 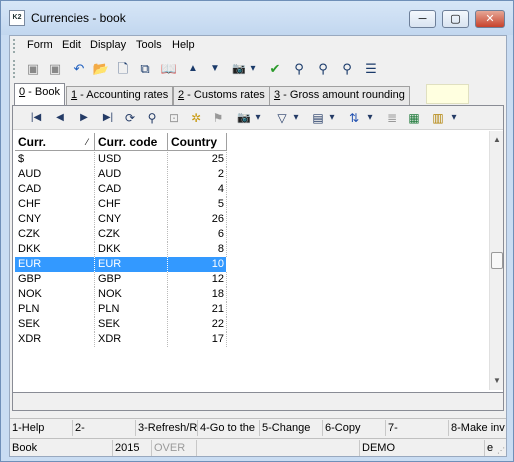 I want to click on menu-edit: Edit, so click(x=71, y=45).